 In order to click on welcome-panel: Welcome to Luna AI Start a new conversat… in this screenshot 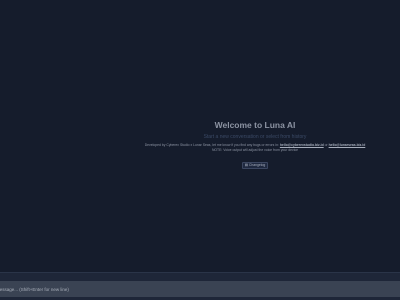, I will do `click(255, 145)`.